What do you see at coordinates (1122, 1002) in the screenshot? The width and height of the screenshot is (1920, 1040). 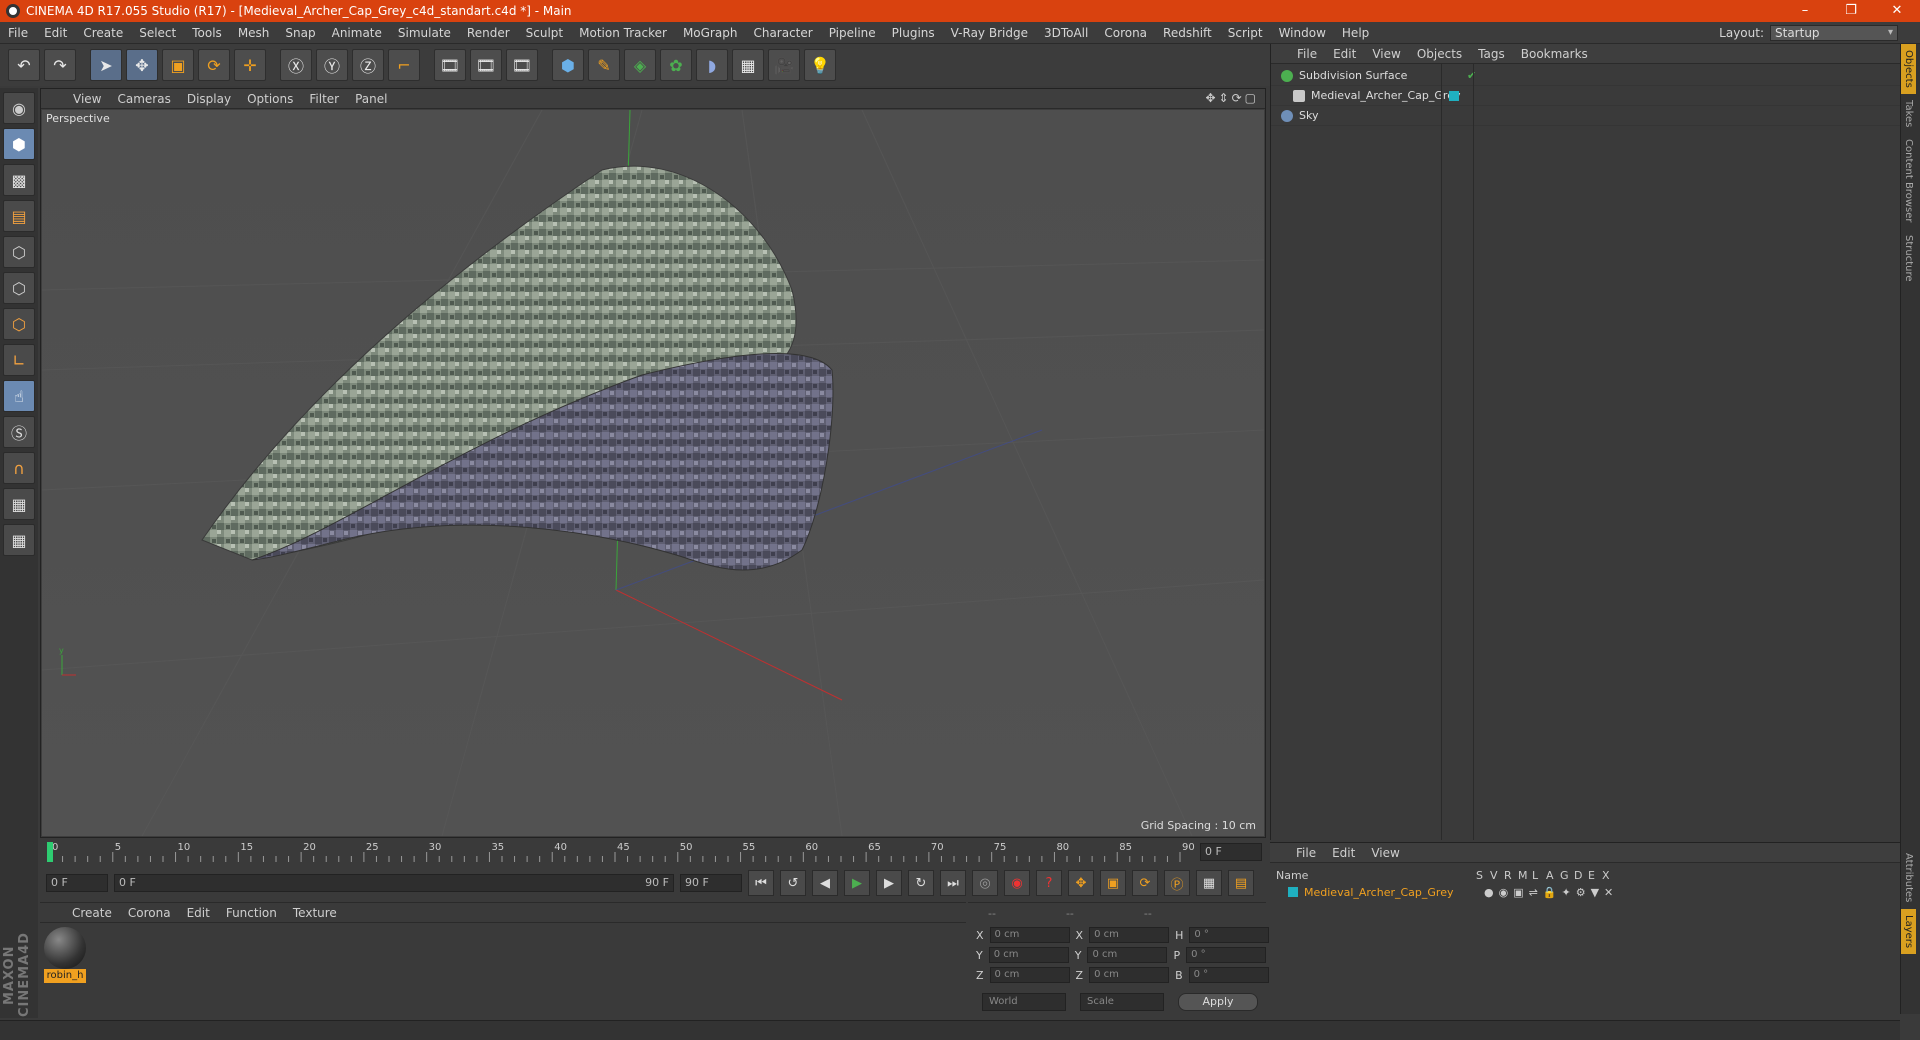 I see `scale-dropdown: Scale` at bounding box center [1122, 1002].